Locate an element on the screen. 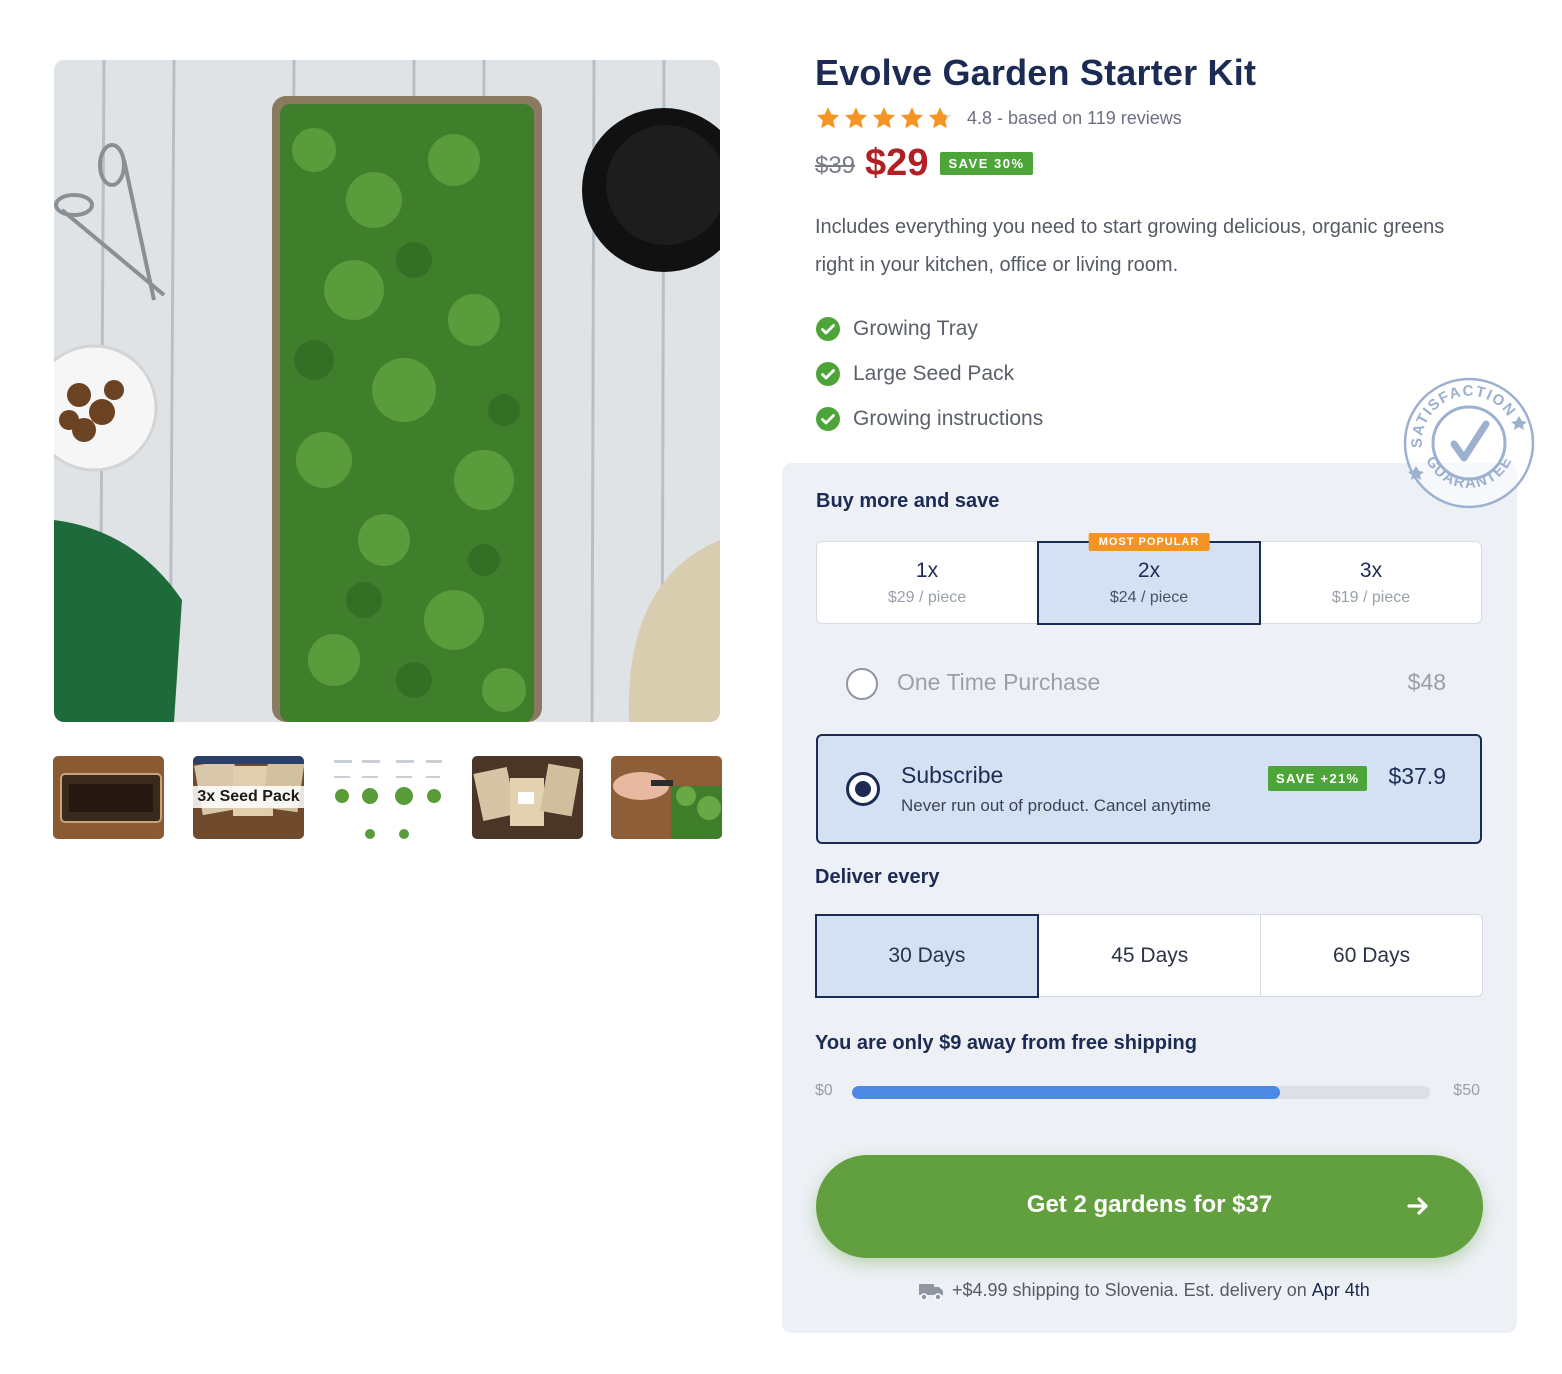 Image resolution: width=1562 pixels, height=1374 pixels. one-time-purchase-option: One Time Purchase $48 is located at coordinates (1149, 683).